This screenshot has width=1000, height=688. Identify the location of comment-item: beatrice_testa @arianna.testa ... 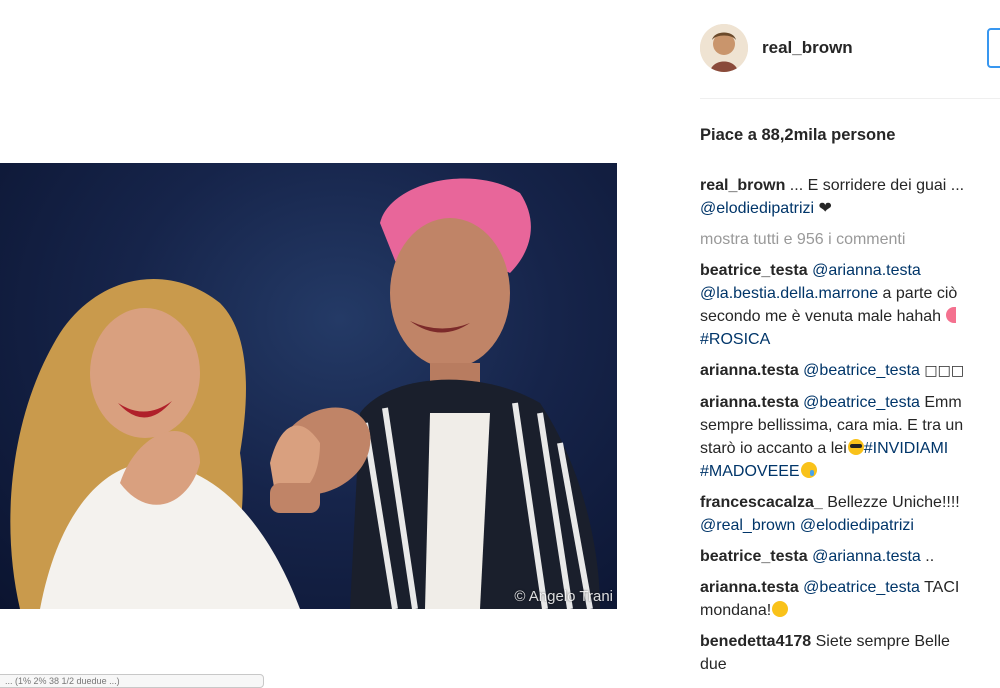
(850, 556).